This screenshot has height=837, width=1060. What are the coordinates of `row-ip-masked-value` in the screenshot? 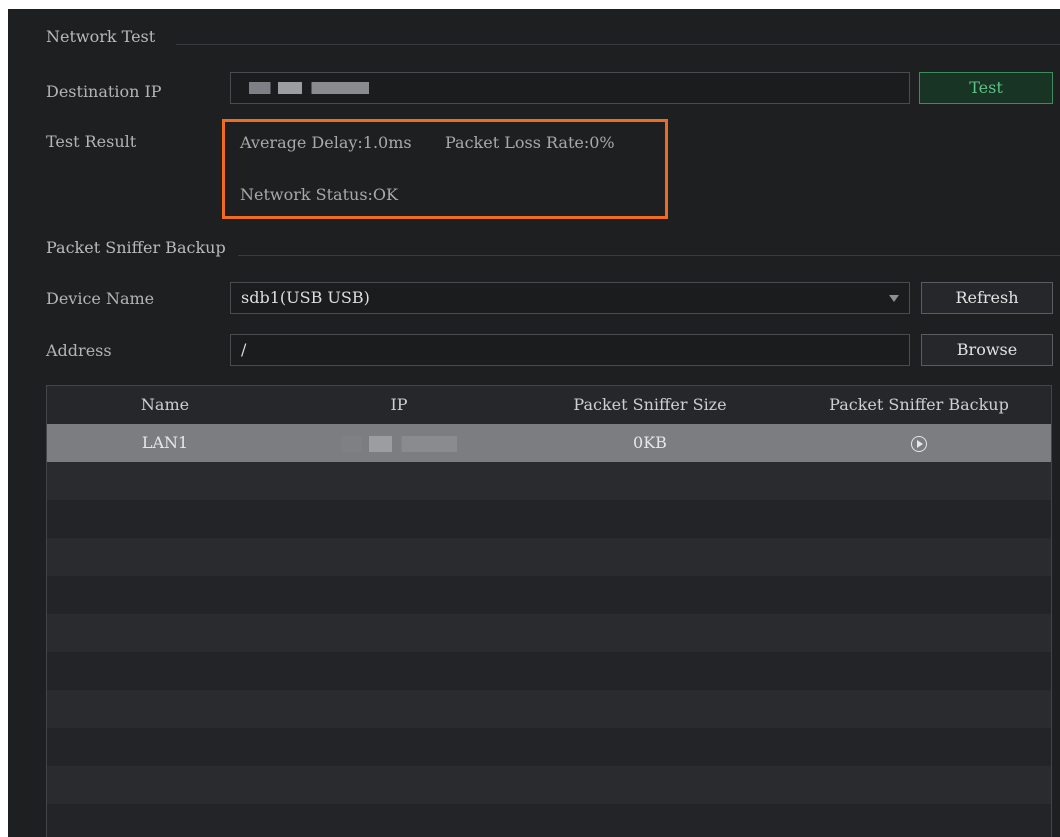 It's located at (399, 444).